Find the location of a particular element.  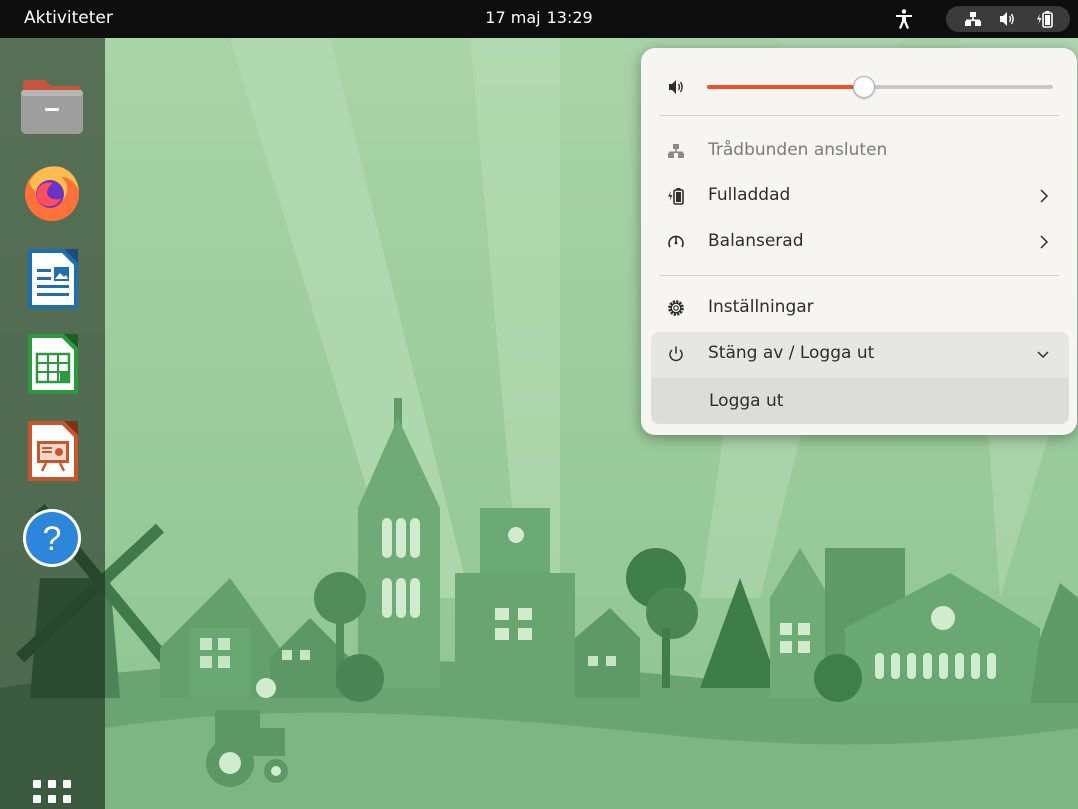

clock-date: 17 maj is located at coordinates (513, 17).